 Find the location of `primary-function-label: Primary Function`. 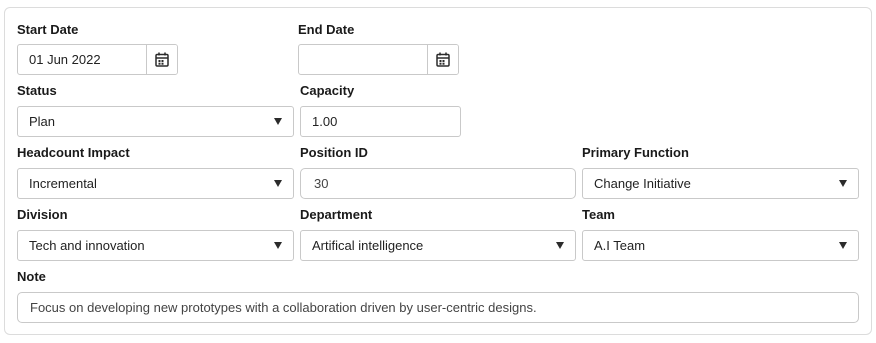

primary-function-label: Primary Function is located at coordinates (635, 152).